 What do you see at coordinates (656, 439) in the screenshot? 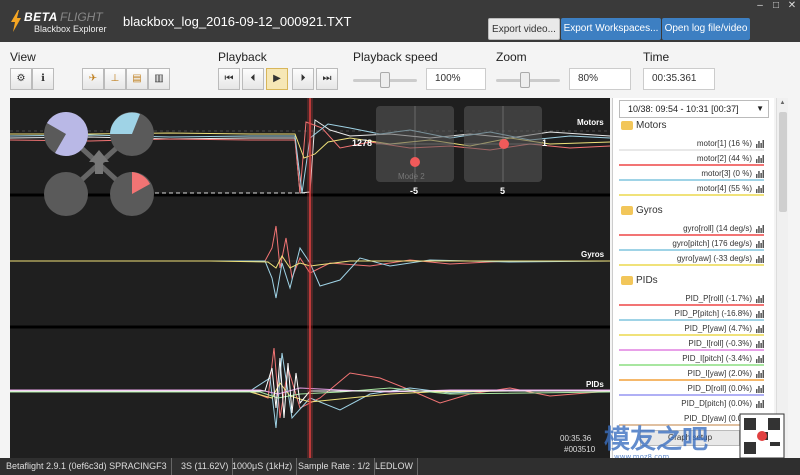
I see `watermark-text: 模友之吧` at bounding box center [656, 439].